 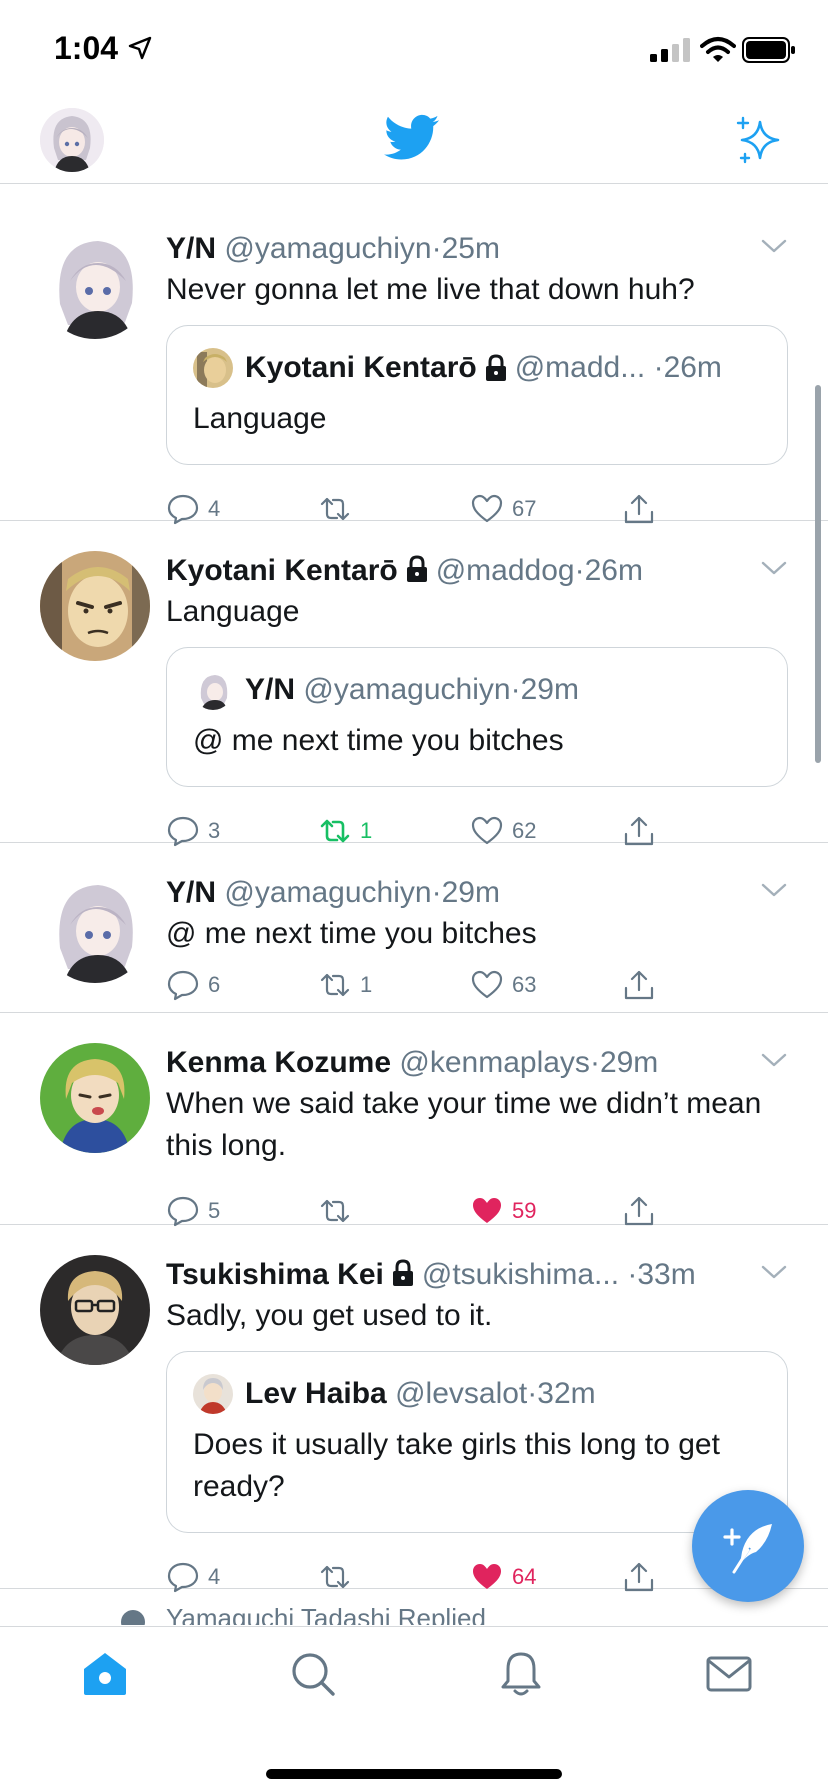 What do you see at coordinates (494, 1062) in the screenshot?
I see `handle: @kenmaplays` at bounding box center [494, 1062].